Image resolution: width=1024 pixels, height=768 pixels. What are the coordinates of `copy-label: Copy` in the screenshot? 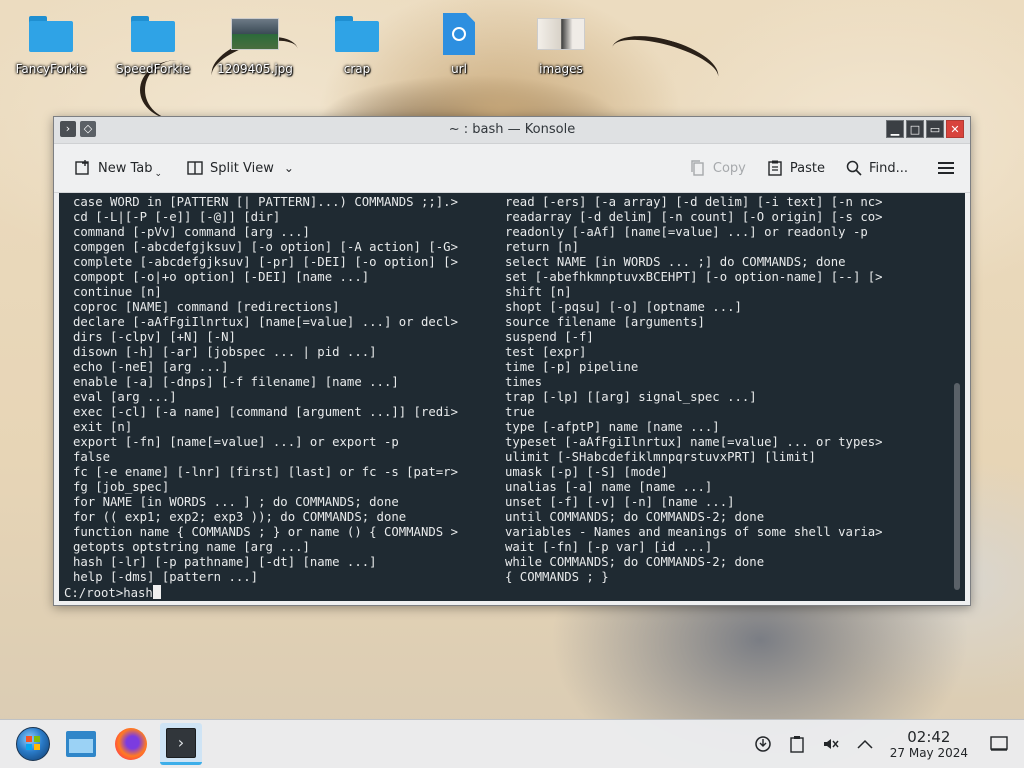 It's located at (729, 168).